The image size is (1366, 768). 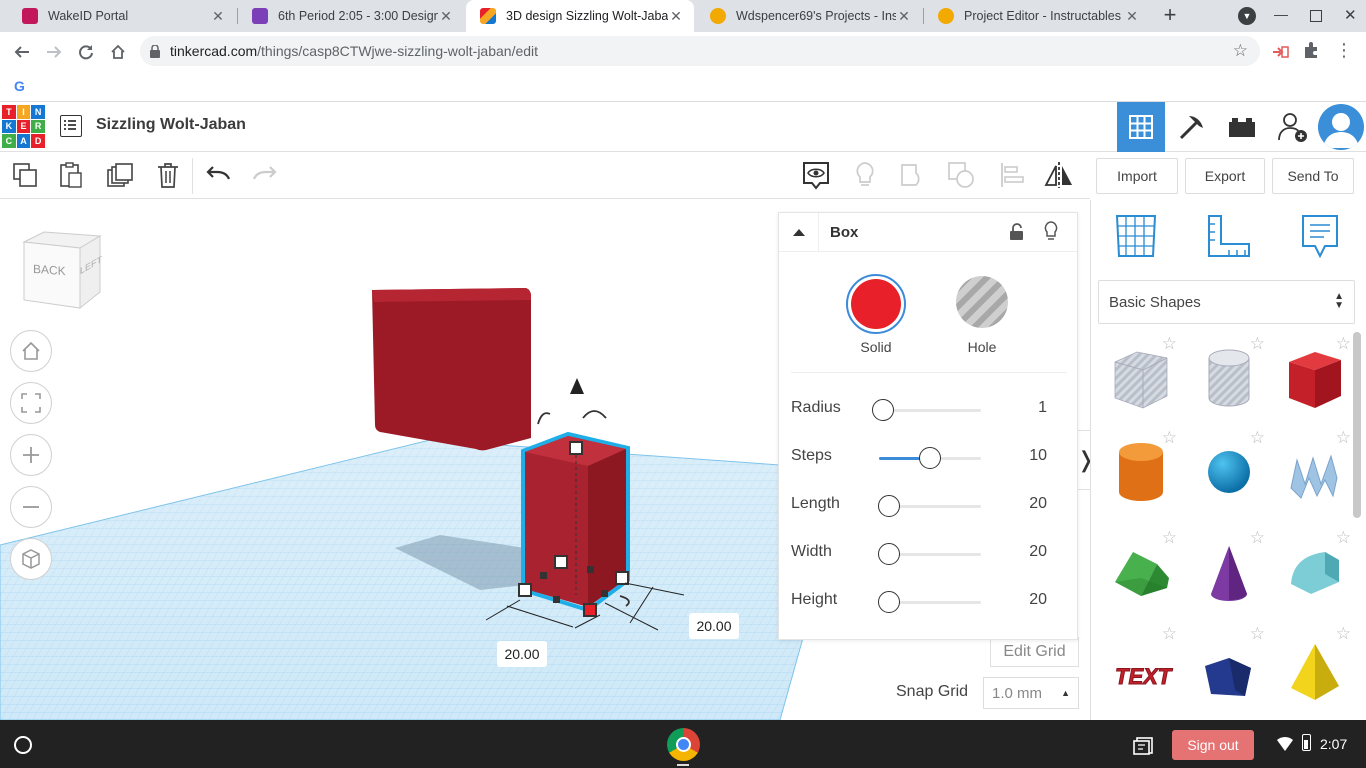 I want to click on design-list-icon, so click(x=71, y=126).